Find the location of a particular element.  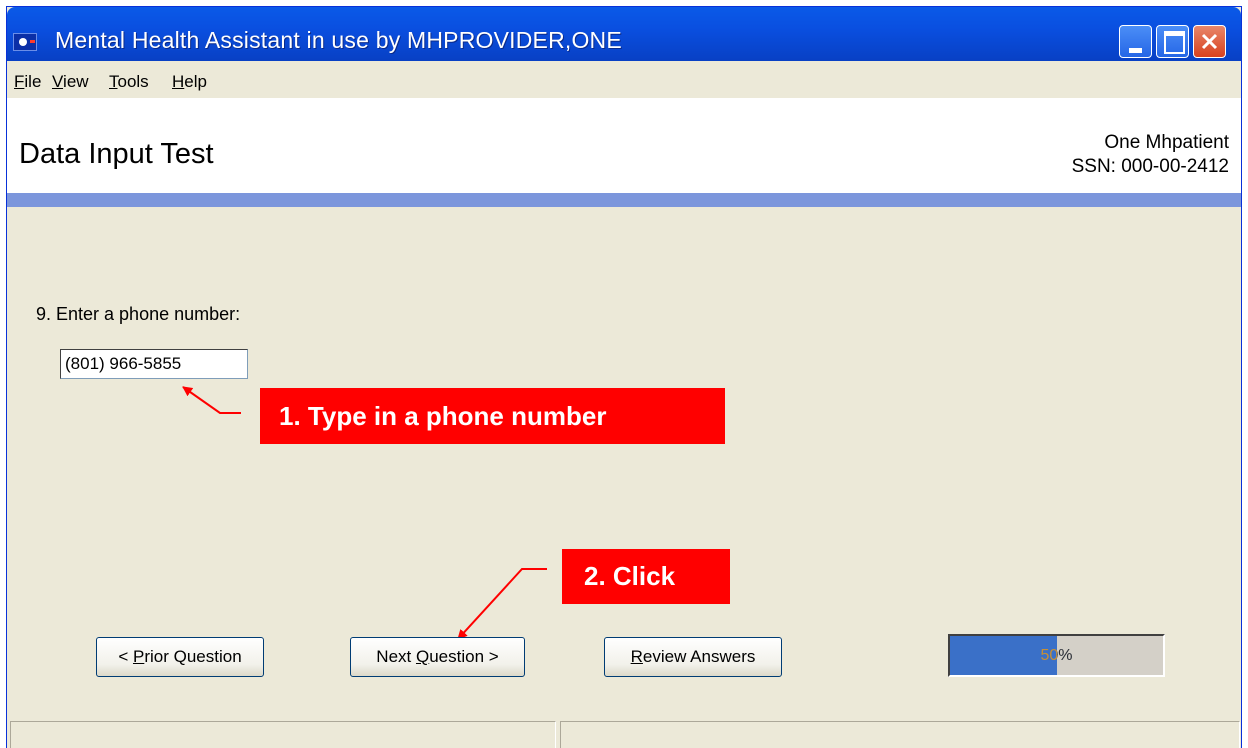

progress-bar: 50% is located at coordinates (1056, 655).